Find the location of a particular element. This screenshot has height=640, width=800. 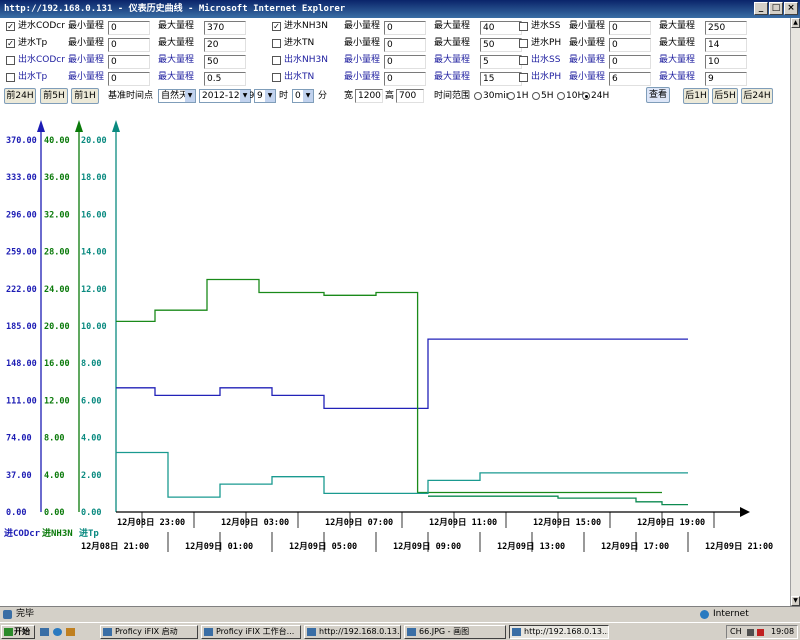

close-button: × is located at coordinates (791, 8).